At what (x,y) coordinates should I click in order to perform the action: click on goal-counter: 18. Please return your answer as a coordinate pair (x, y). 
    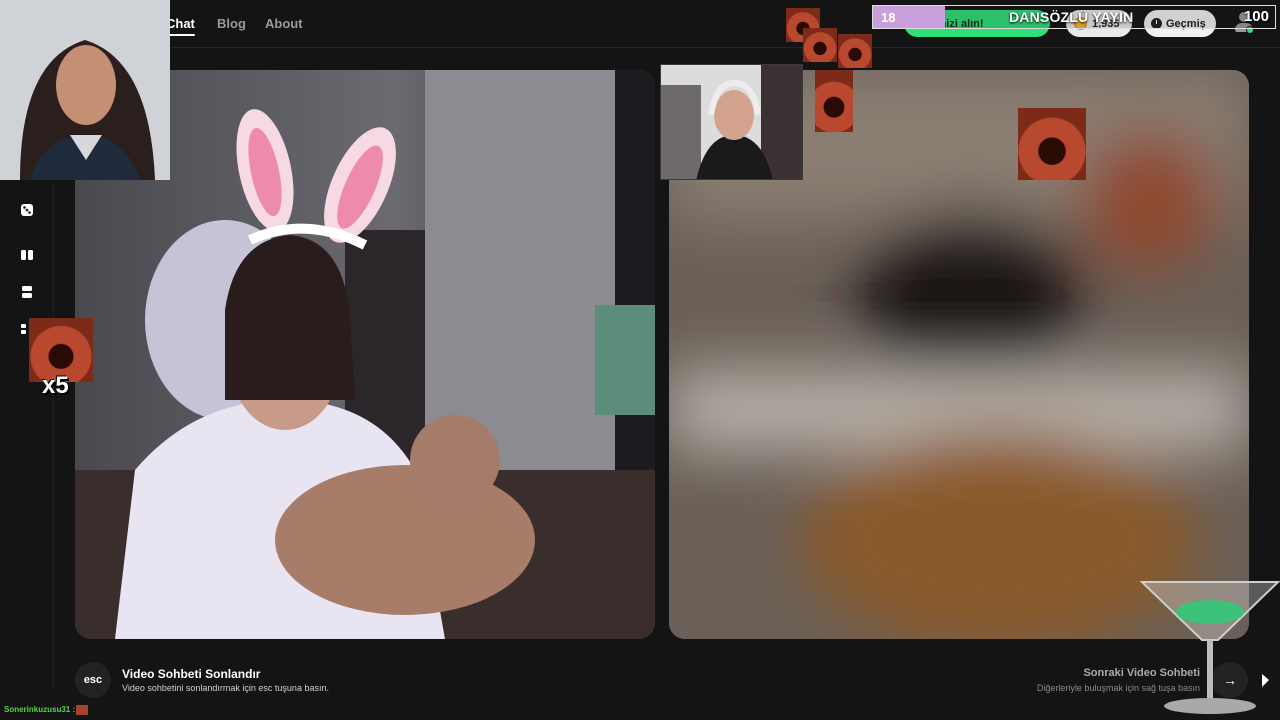
    Looking at the image, I should click on (888, 17).